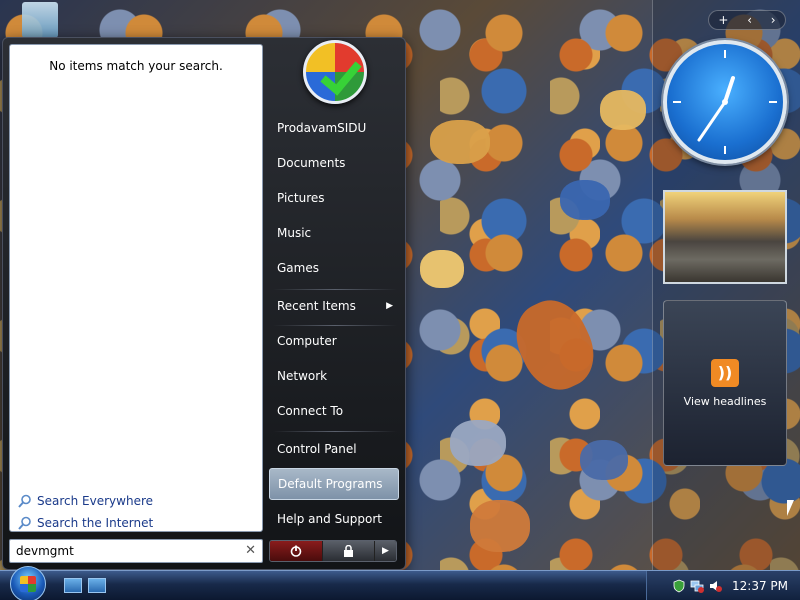 This screenshot has width=800, height=600. What do you see at coordinates (316, 306) in the screenshot?
I see `menu-item-label: Recent Items` at bounding box center [316, 306].